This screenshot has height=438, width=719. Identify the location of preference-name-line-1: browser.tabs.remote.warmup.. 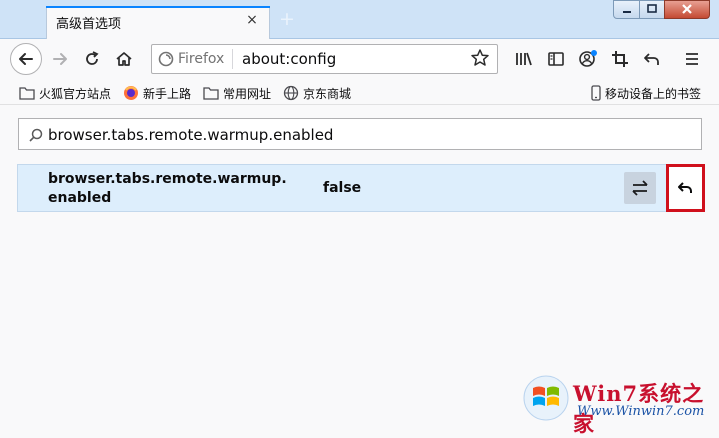
(167, 179).